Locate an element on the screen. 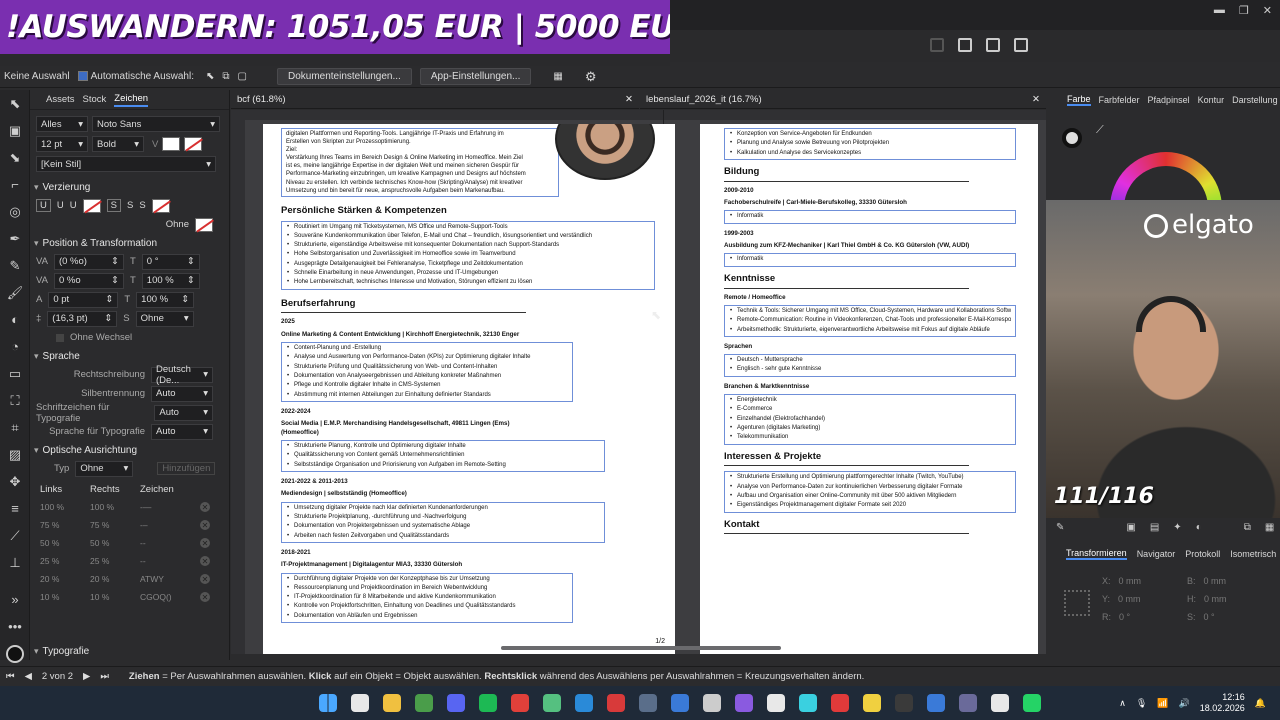 The height and width of the screenshot is (720, 1280). discord-icon is located at coordinates (456, 703).